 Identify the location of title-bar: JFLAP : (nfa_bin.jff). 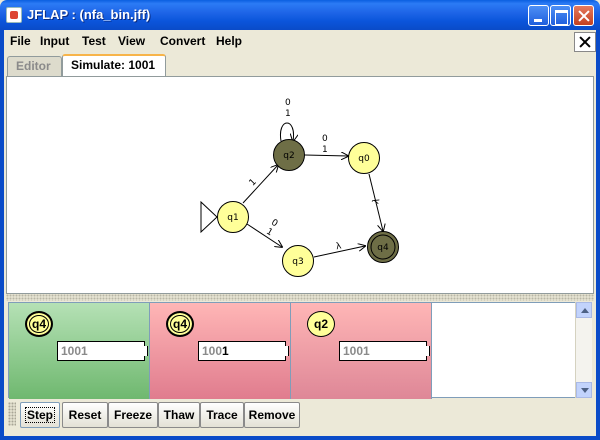
(300, 15).